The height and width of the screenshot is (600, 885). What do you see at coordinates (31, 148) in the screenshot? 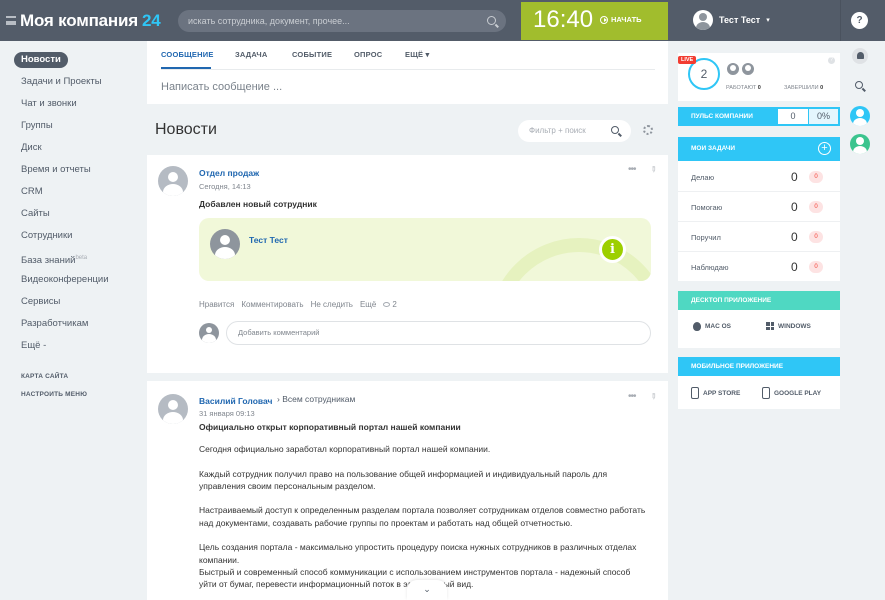
I see `sidebar-item-disk: Диск` at bounding box center [31, 148].